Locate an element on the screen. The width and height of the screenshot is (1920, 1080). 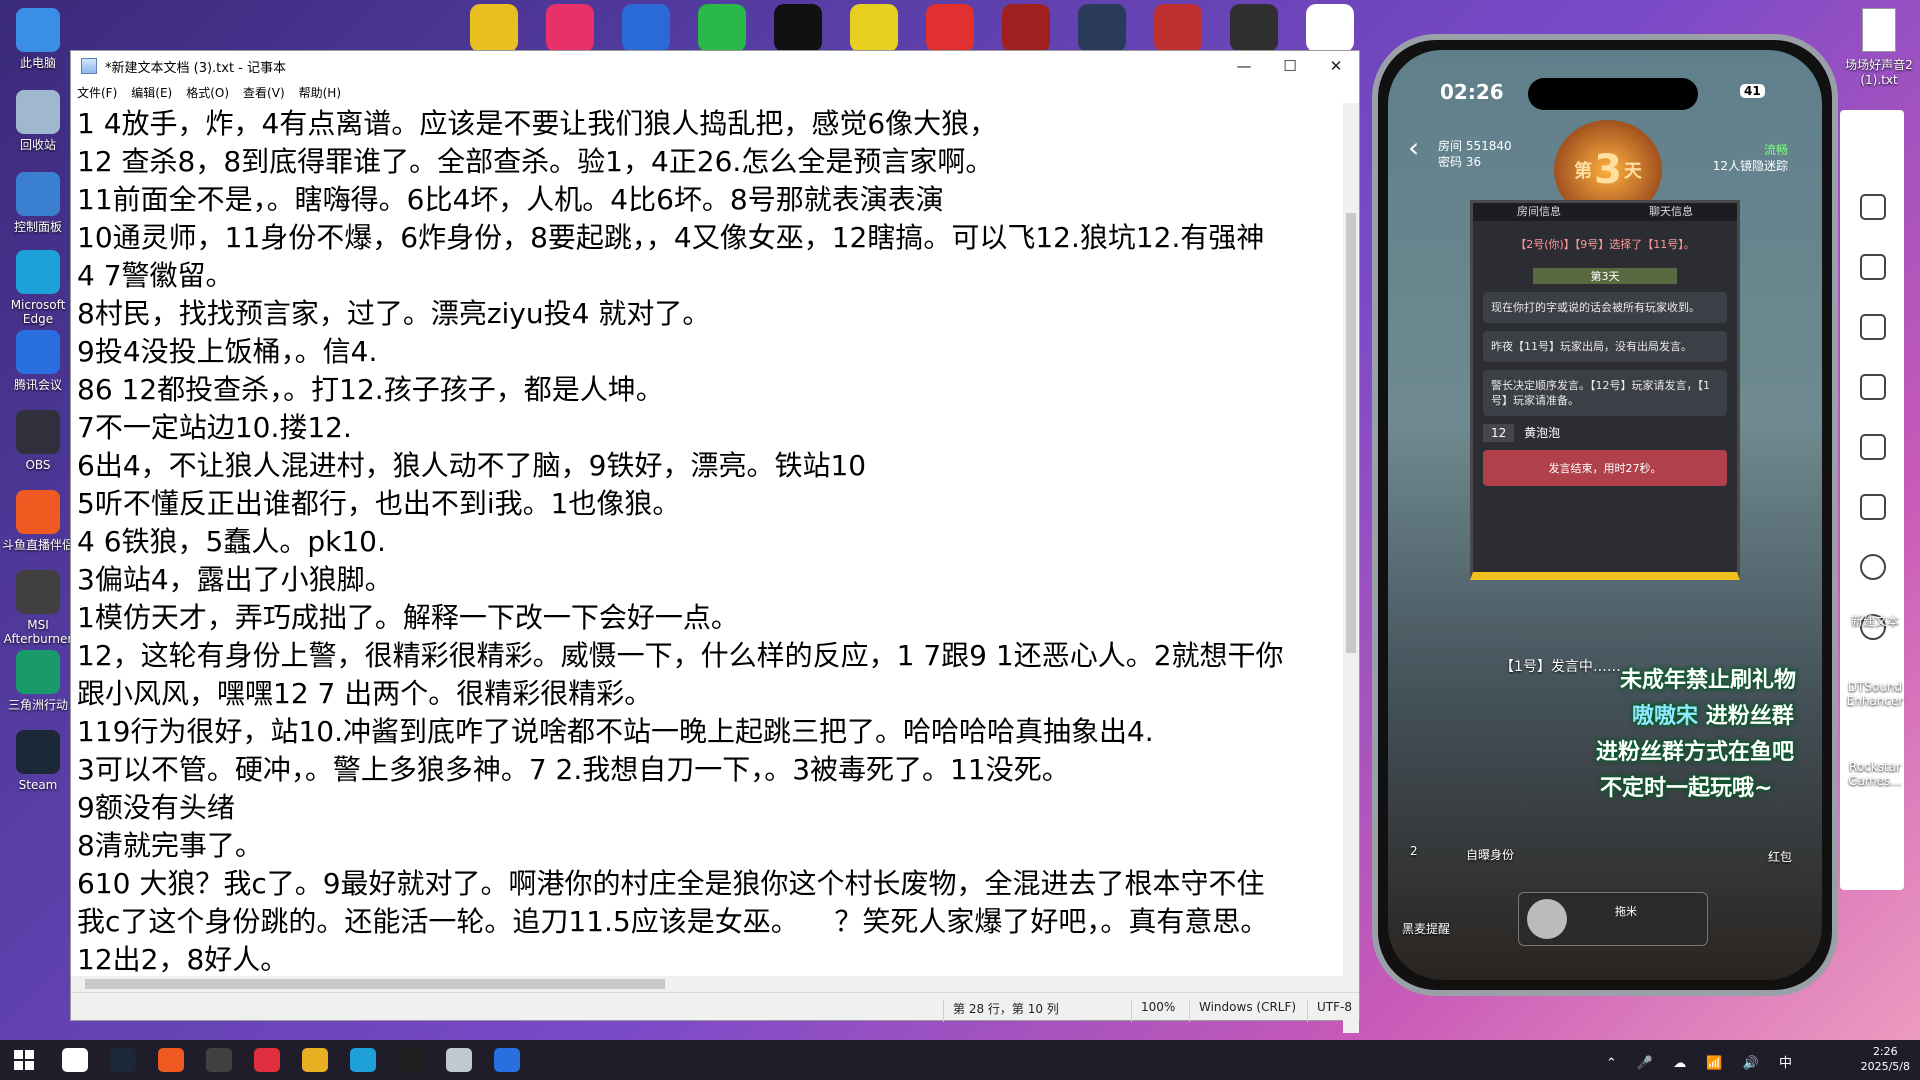
day-suffix: 天 is located at coordinates (1632, 171).